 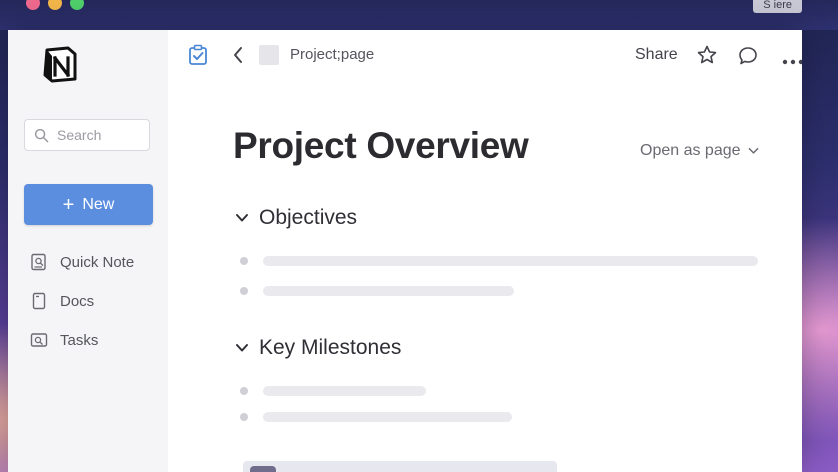 What do you see at coordinates (238, 57) in the screenshot?
I see `back-chevron-icon` at bounding box center [238, 57].